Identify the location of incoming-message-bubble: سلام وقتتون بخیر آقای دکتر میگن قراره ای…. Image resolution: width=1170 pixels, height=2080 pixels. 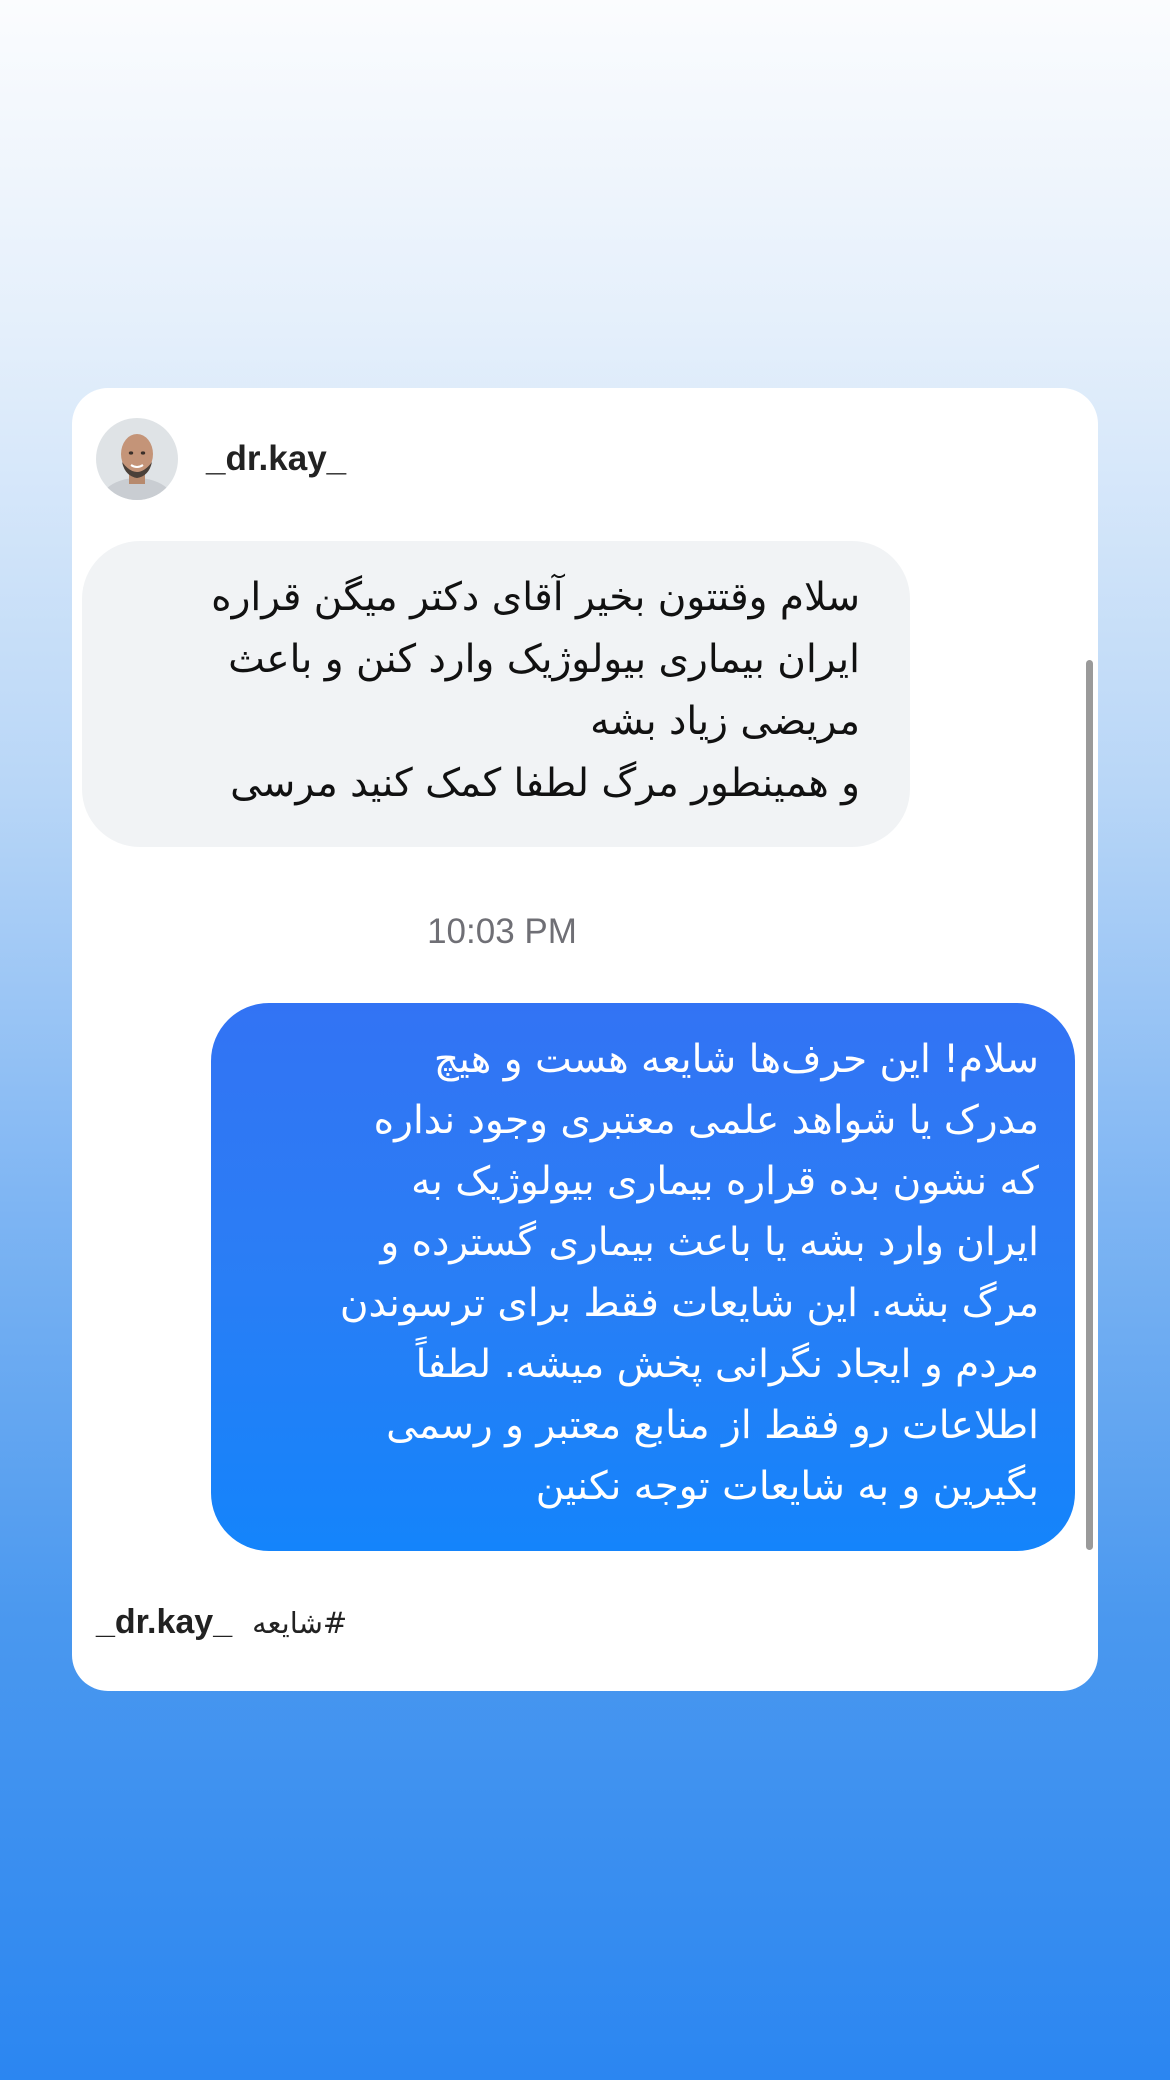
(496, 694).